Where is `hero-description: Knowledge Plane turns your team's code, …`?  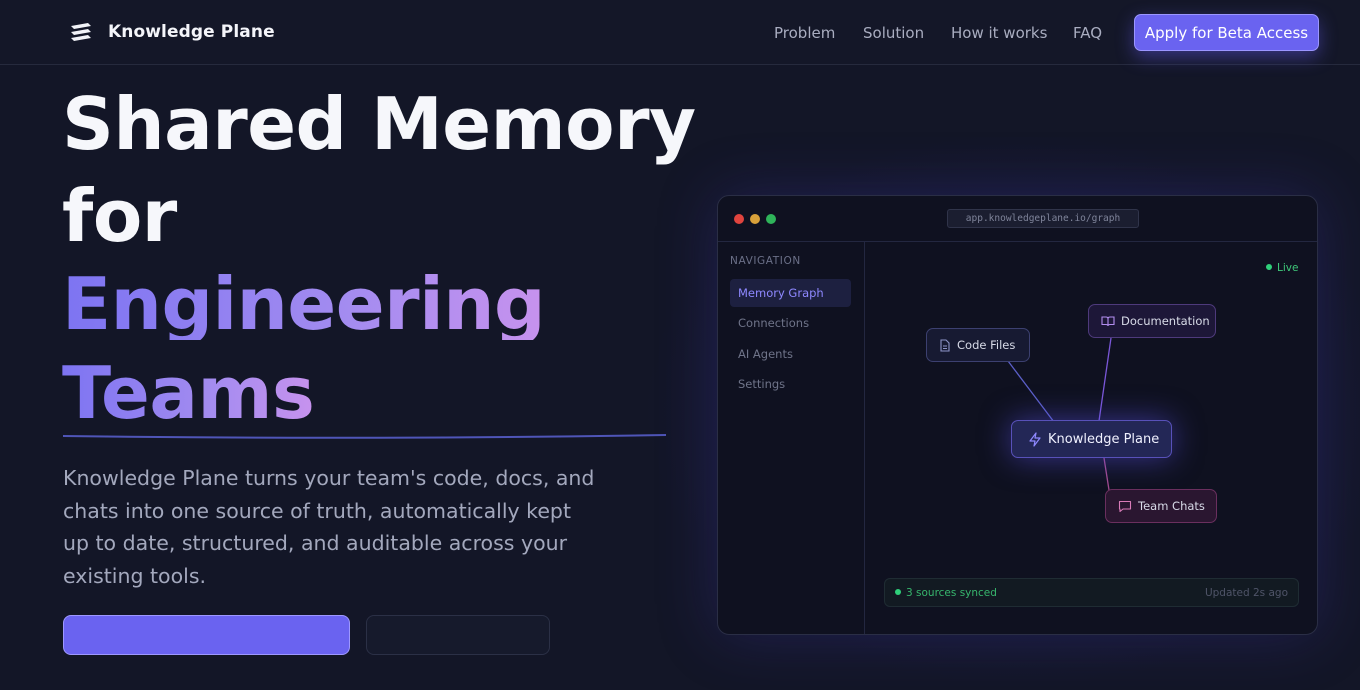 hero-description: Knowledge Plane turns your team's code, … is located at coordinates (329, 527).